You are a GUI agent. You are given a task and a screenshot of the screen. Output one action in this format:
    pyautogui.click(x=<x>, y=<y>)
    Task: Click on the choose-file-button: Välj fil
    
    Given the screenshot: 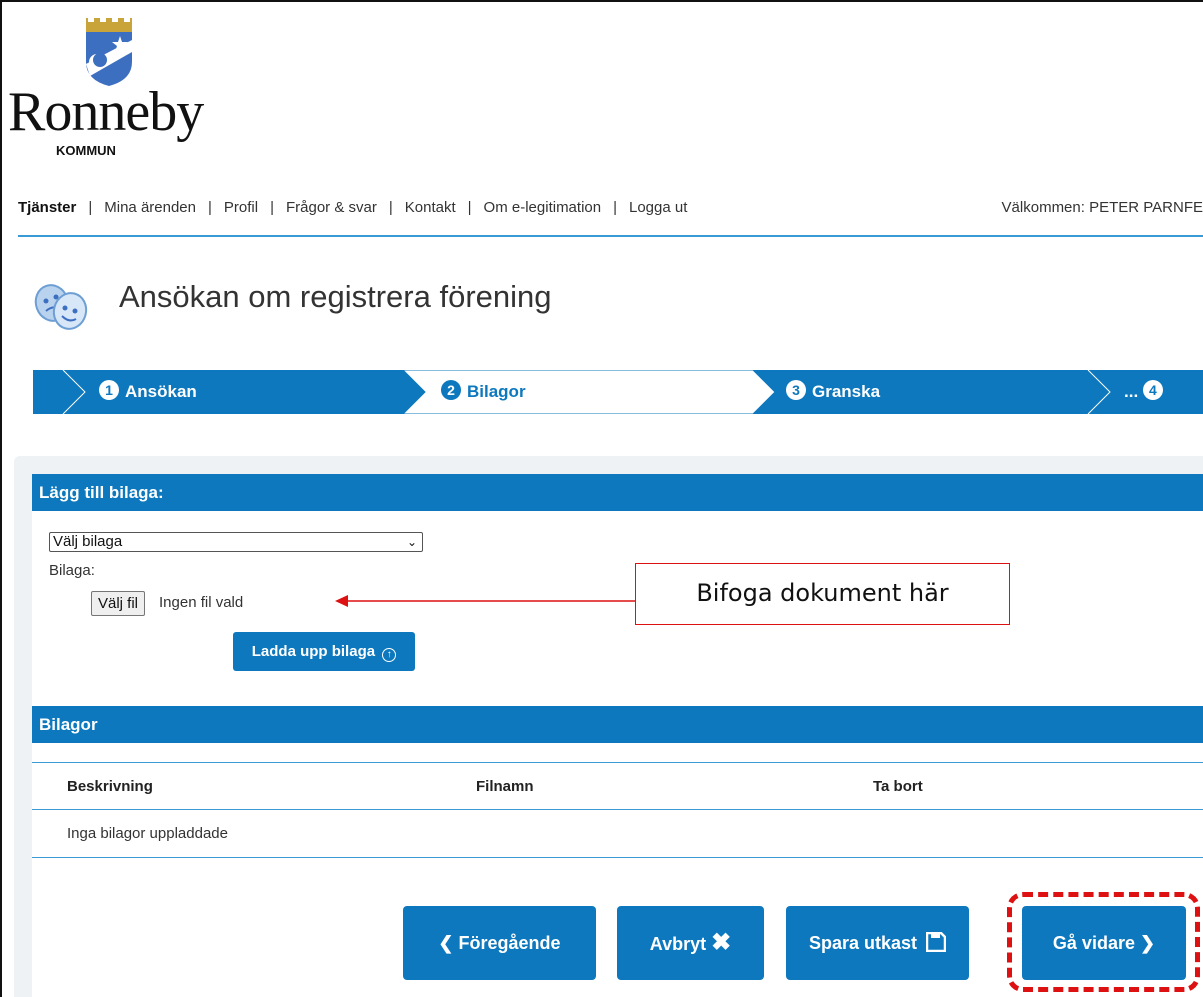 What is the action you would take?
    pyautogui.click(x=118, y=603)
    